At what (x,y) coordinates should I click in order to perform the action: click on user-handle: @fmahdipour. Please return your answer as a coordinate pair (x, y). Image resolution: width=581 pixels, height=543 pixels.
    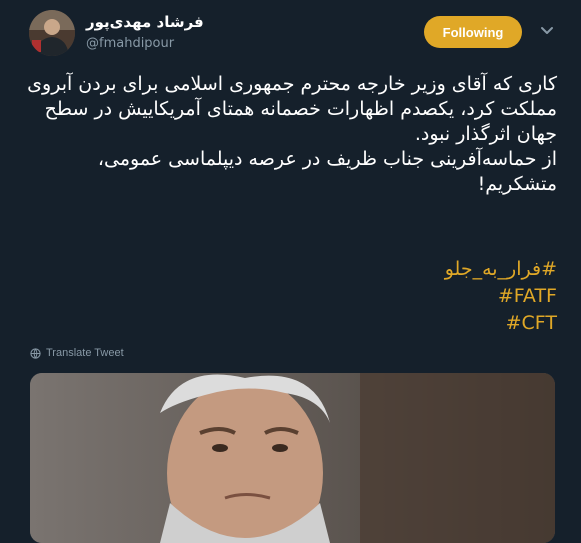
    Looking at the image, I should click on (130, 43).